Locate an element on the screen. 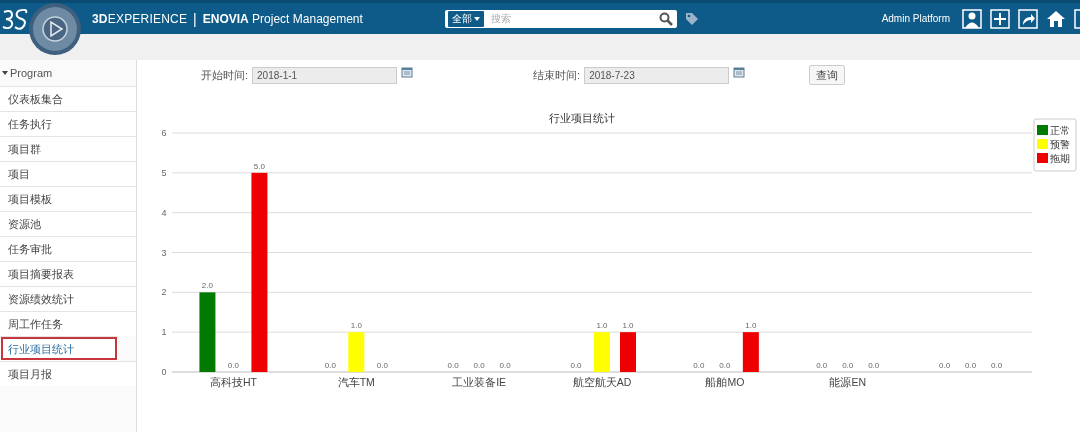  end-time-label: 结束时间: is located at coordinates (557, 75).